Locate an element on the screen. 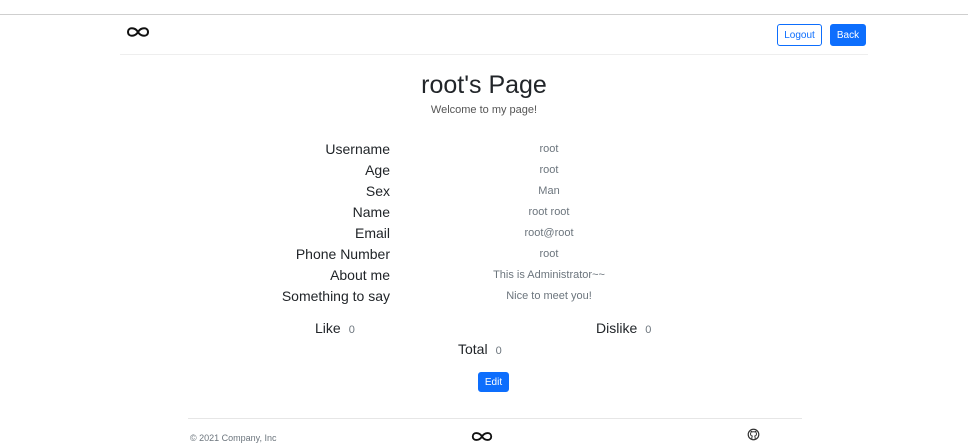 This screenshot has height=444, width=968. dislike-label: Dislike is located at coordinates (617, 328).